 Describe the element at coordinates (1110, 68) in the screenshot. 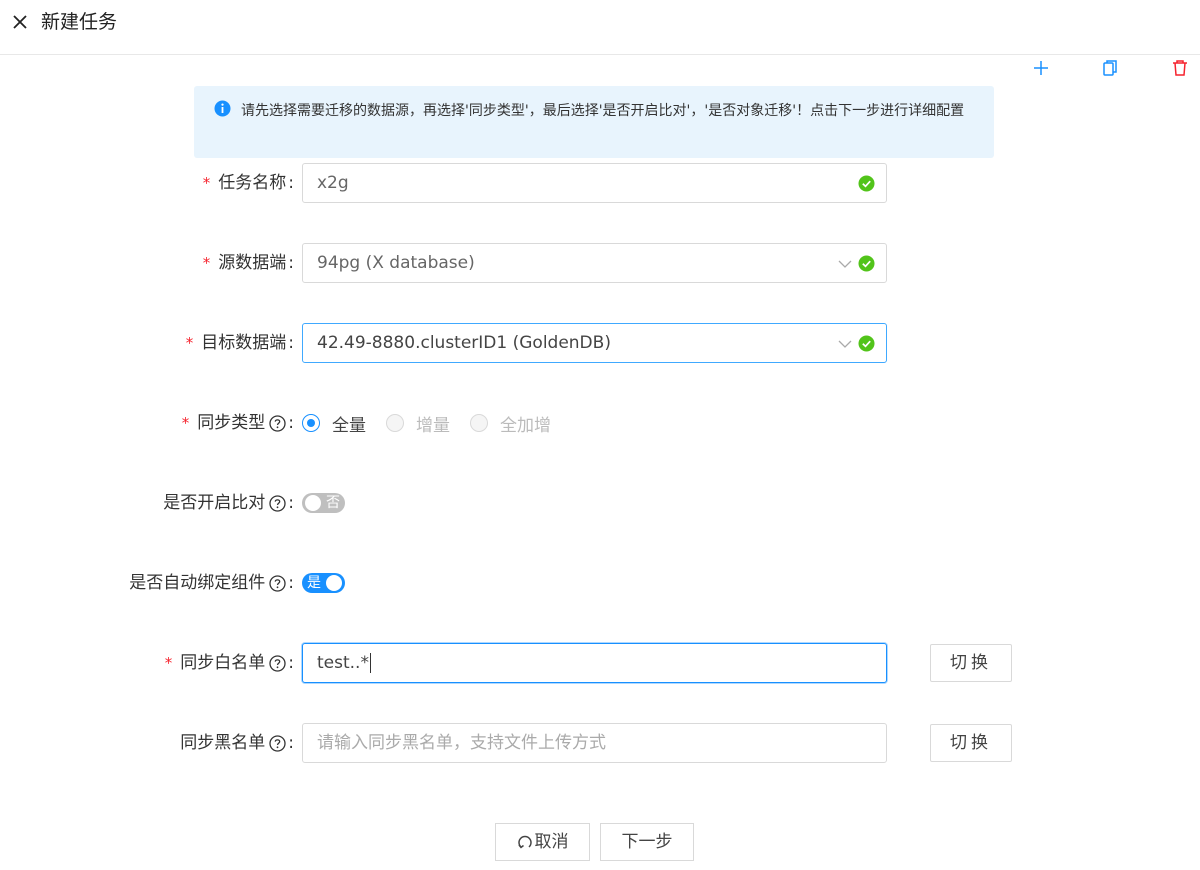

I see `copy-icon` at that location.